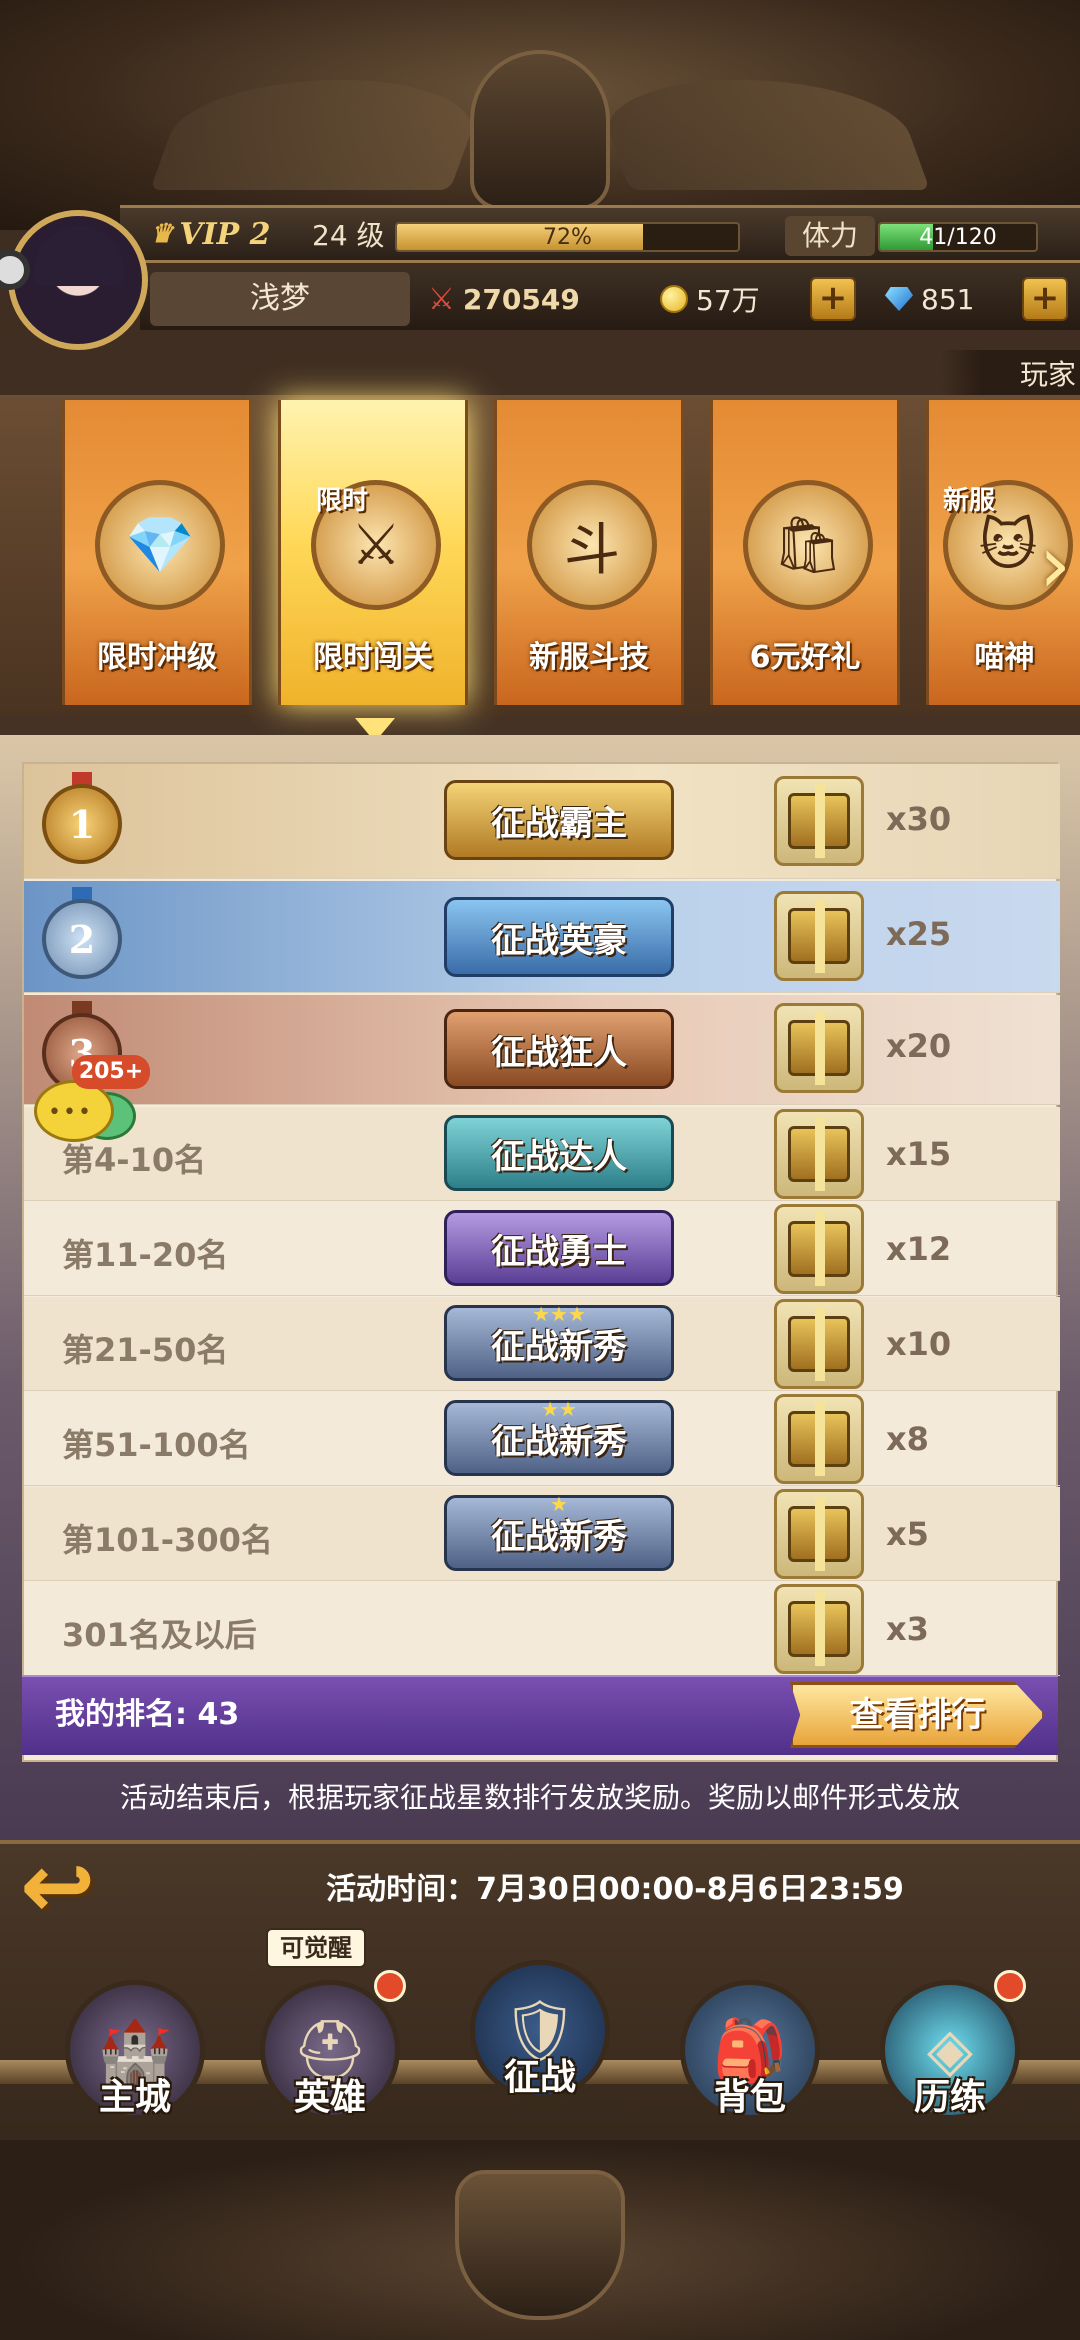 The height and width of the screenshot is (2340, 1080). What do you see at coordinates (919, 1344) in the screenshot?
I see `reward-quantity: x10` at bounding box center [919, 1344].